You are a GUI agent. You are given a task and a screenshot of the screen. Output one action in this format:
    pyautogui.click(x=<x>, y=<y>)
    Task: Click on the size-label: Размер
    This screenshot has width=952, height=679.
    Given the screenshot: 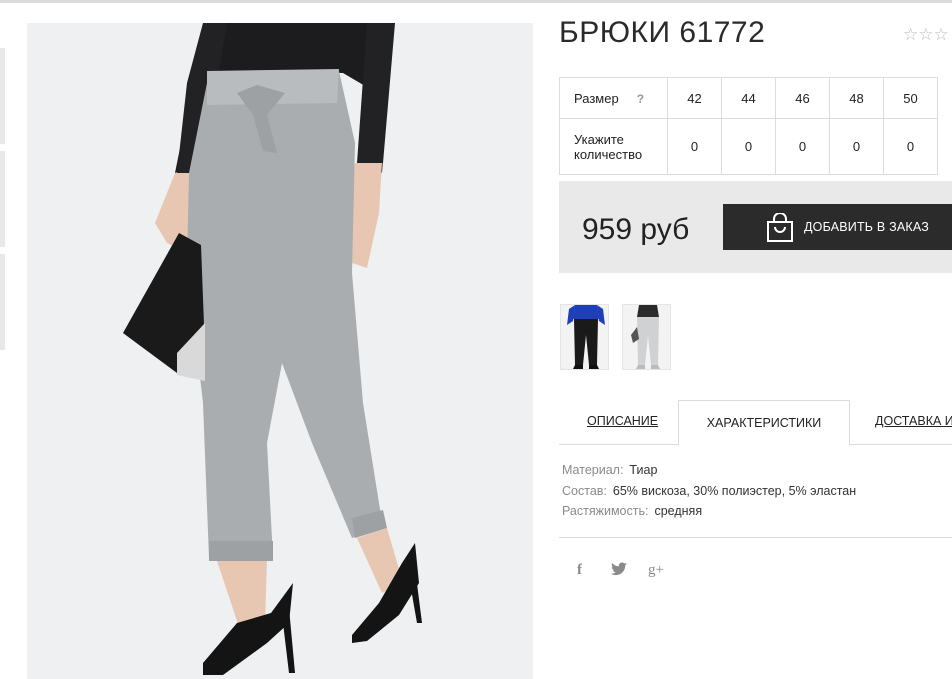 What is the action you would take?
    pyautogui.click(x=596, y=98)
    